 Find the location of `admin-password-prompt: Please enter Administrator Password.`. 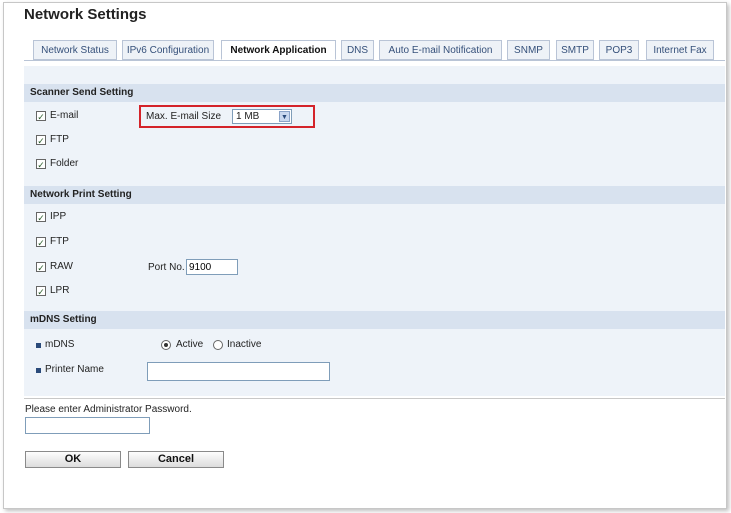

admin-password-prompt: Please enter Administrator Password. is located at coordinates (108, 409).